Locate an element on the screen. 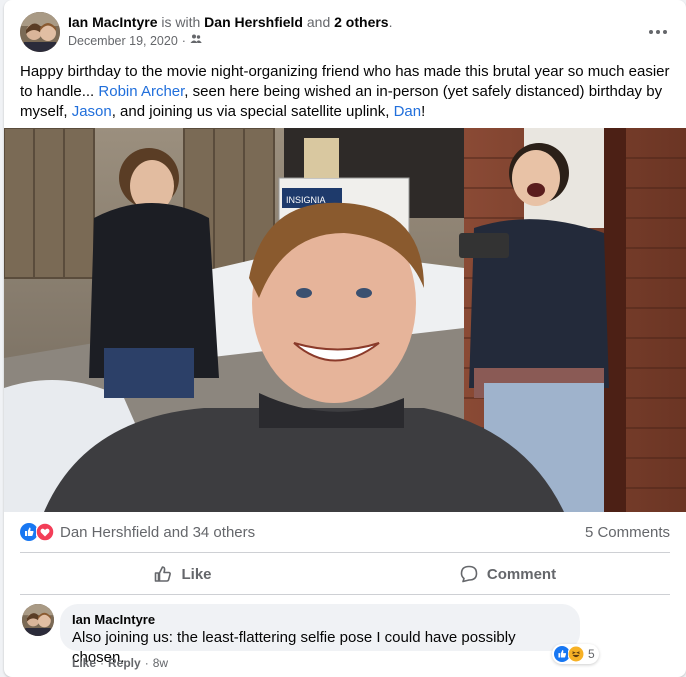  reactions-bar: Dan Hershfield and 34 others 5 Comments is located at coordinates (345, 532).